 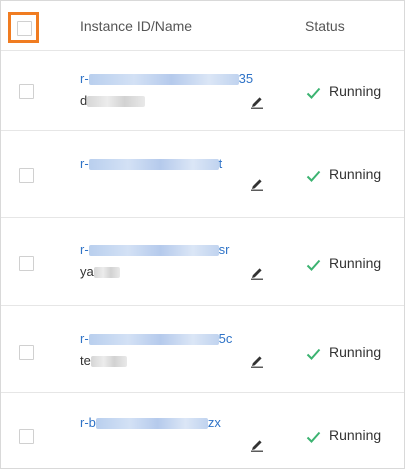 I want to click on instance-id-link: r- 35, so click(x=166, y=78).